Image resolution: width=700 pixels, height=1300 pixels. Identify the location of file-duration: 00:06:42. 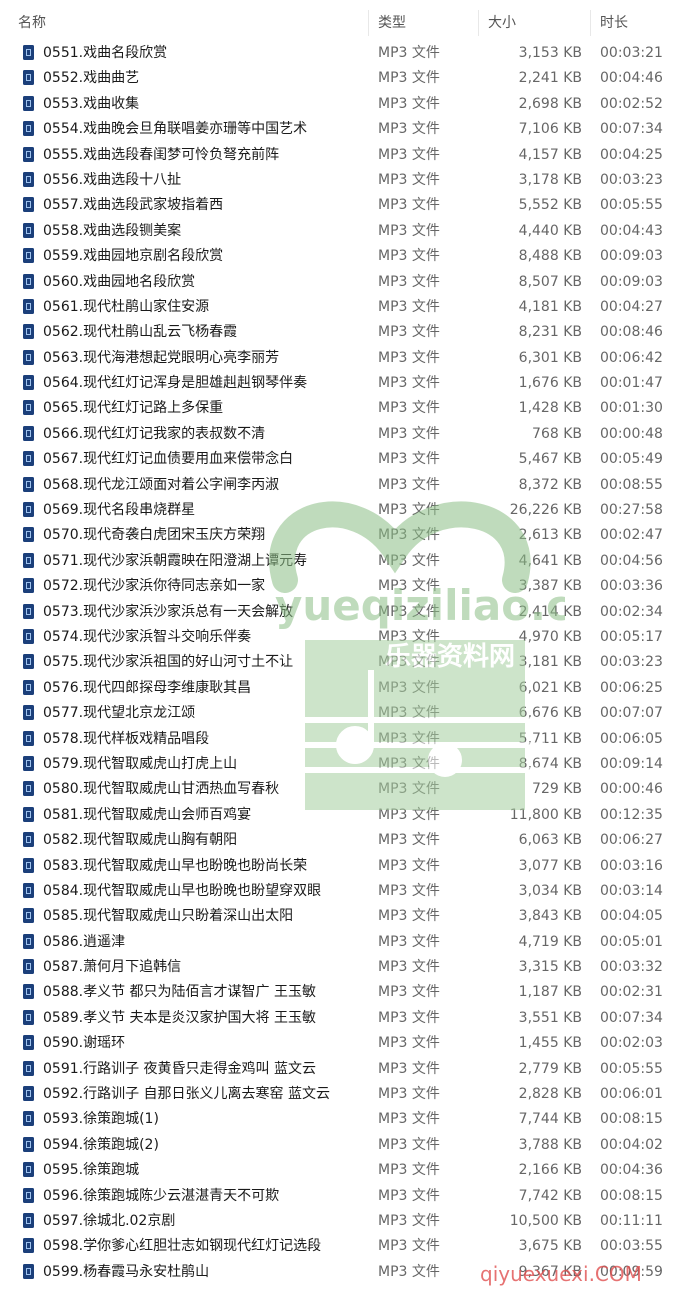
(631, 357).